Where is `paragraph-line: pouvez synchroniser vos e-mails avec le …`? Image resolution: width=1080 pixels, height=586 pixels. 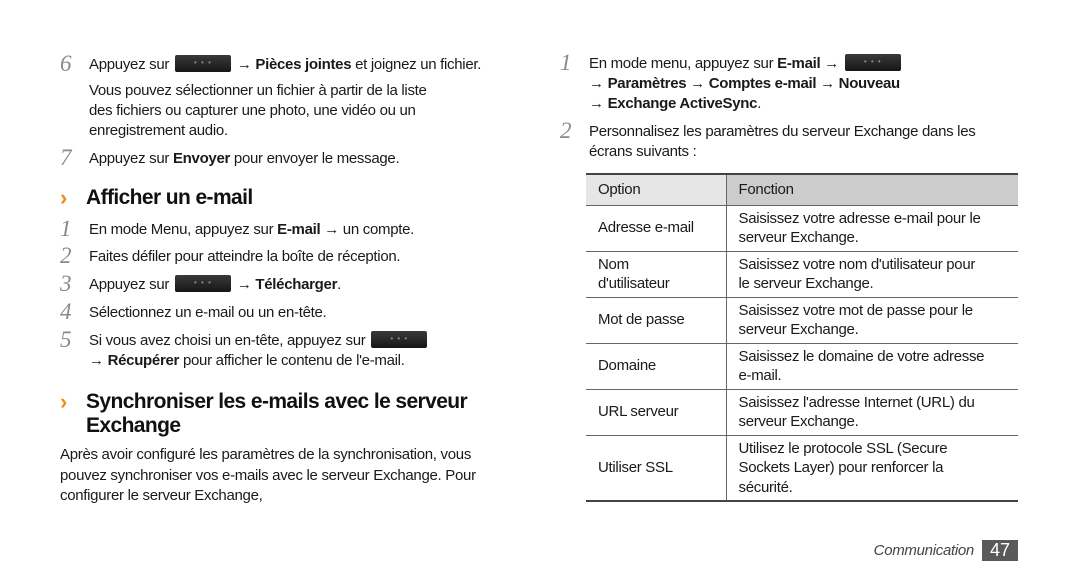
paragraph-line: pouvez synchroniser vos e-mails avec le … is located at coordinates (268, 475).